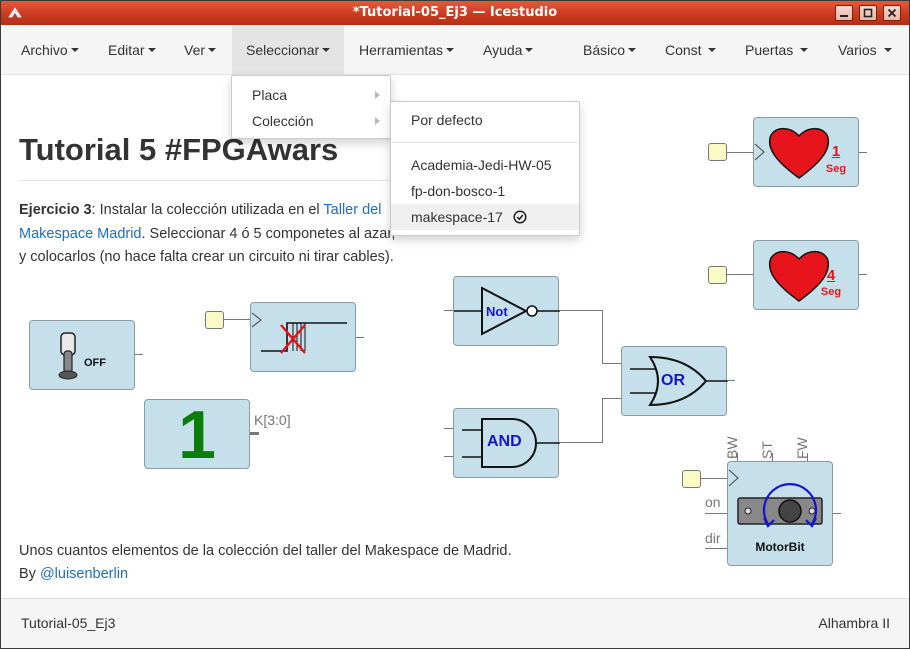  Describe the element at coordinates (854, 623) in the screenshot. I see `status-board-name: Alhambra II` at that location.